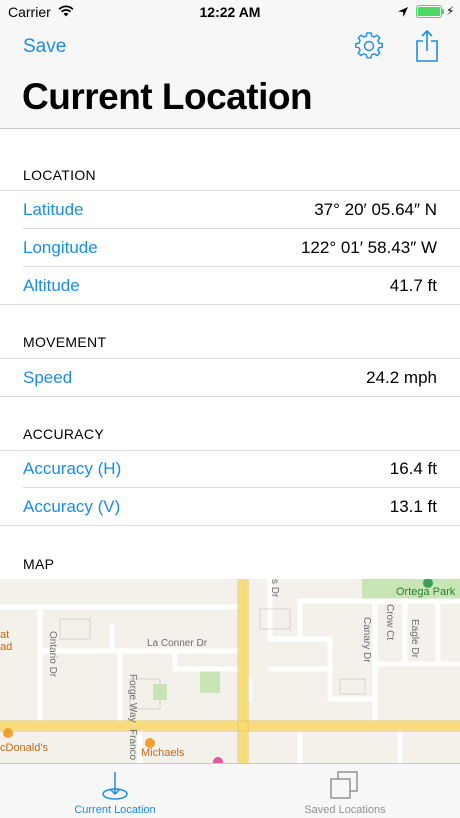 Image resolution: width=460 pixels, height=818 pixels. What do you see at coordinates (60, 247) in the screenshot?
I see `row-label: Longitude` at bounding box center [60, 247].